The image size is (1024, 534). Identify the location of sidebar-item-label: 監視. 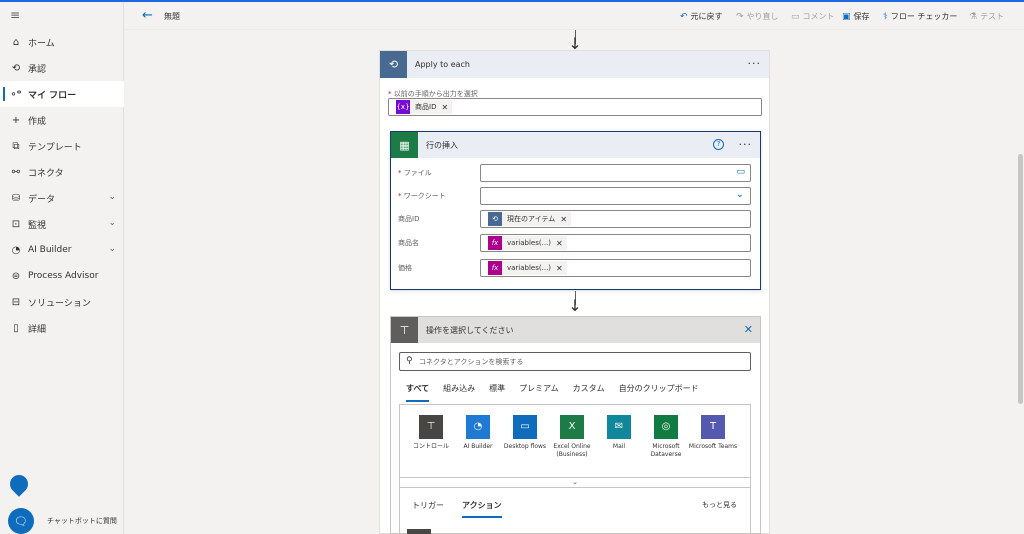
(37, 225).